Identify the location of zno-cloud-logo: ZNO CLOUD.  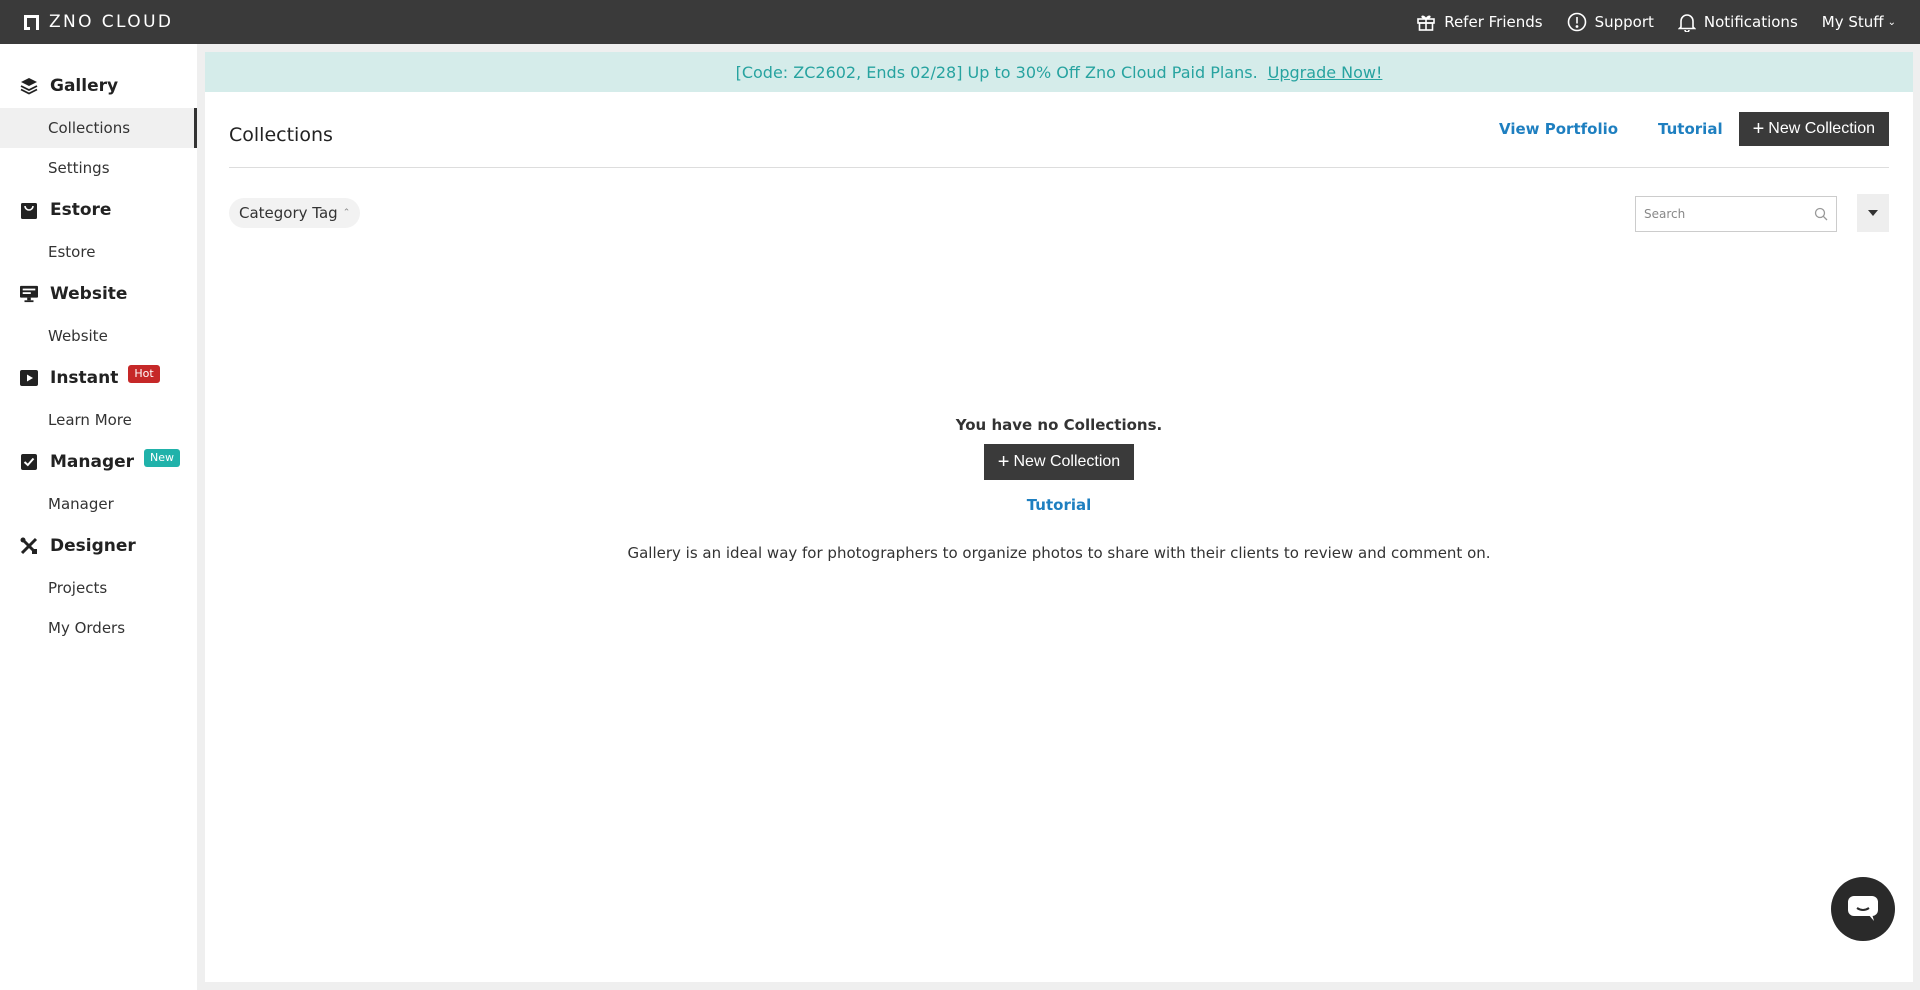
(98, 22).